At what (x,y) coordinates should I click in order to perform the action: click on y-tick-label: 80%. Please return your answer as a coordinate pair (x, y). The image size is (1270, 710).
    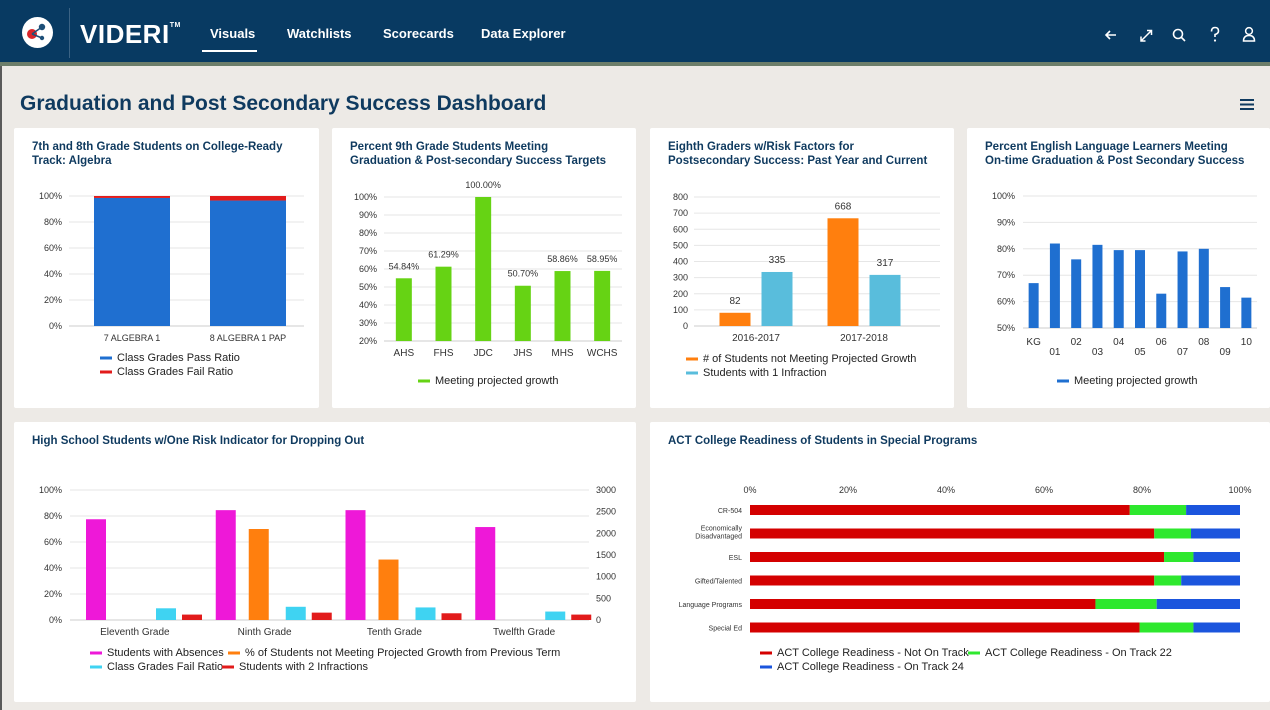
    Looking at the image, I should click on (53, 222).